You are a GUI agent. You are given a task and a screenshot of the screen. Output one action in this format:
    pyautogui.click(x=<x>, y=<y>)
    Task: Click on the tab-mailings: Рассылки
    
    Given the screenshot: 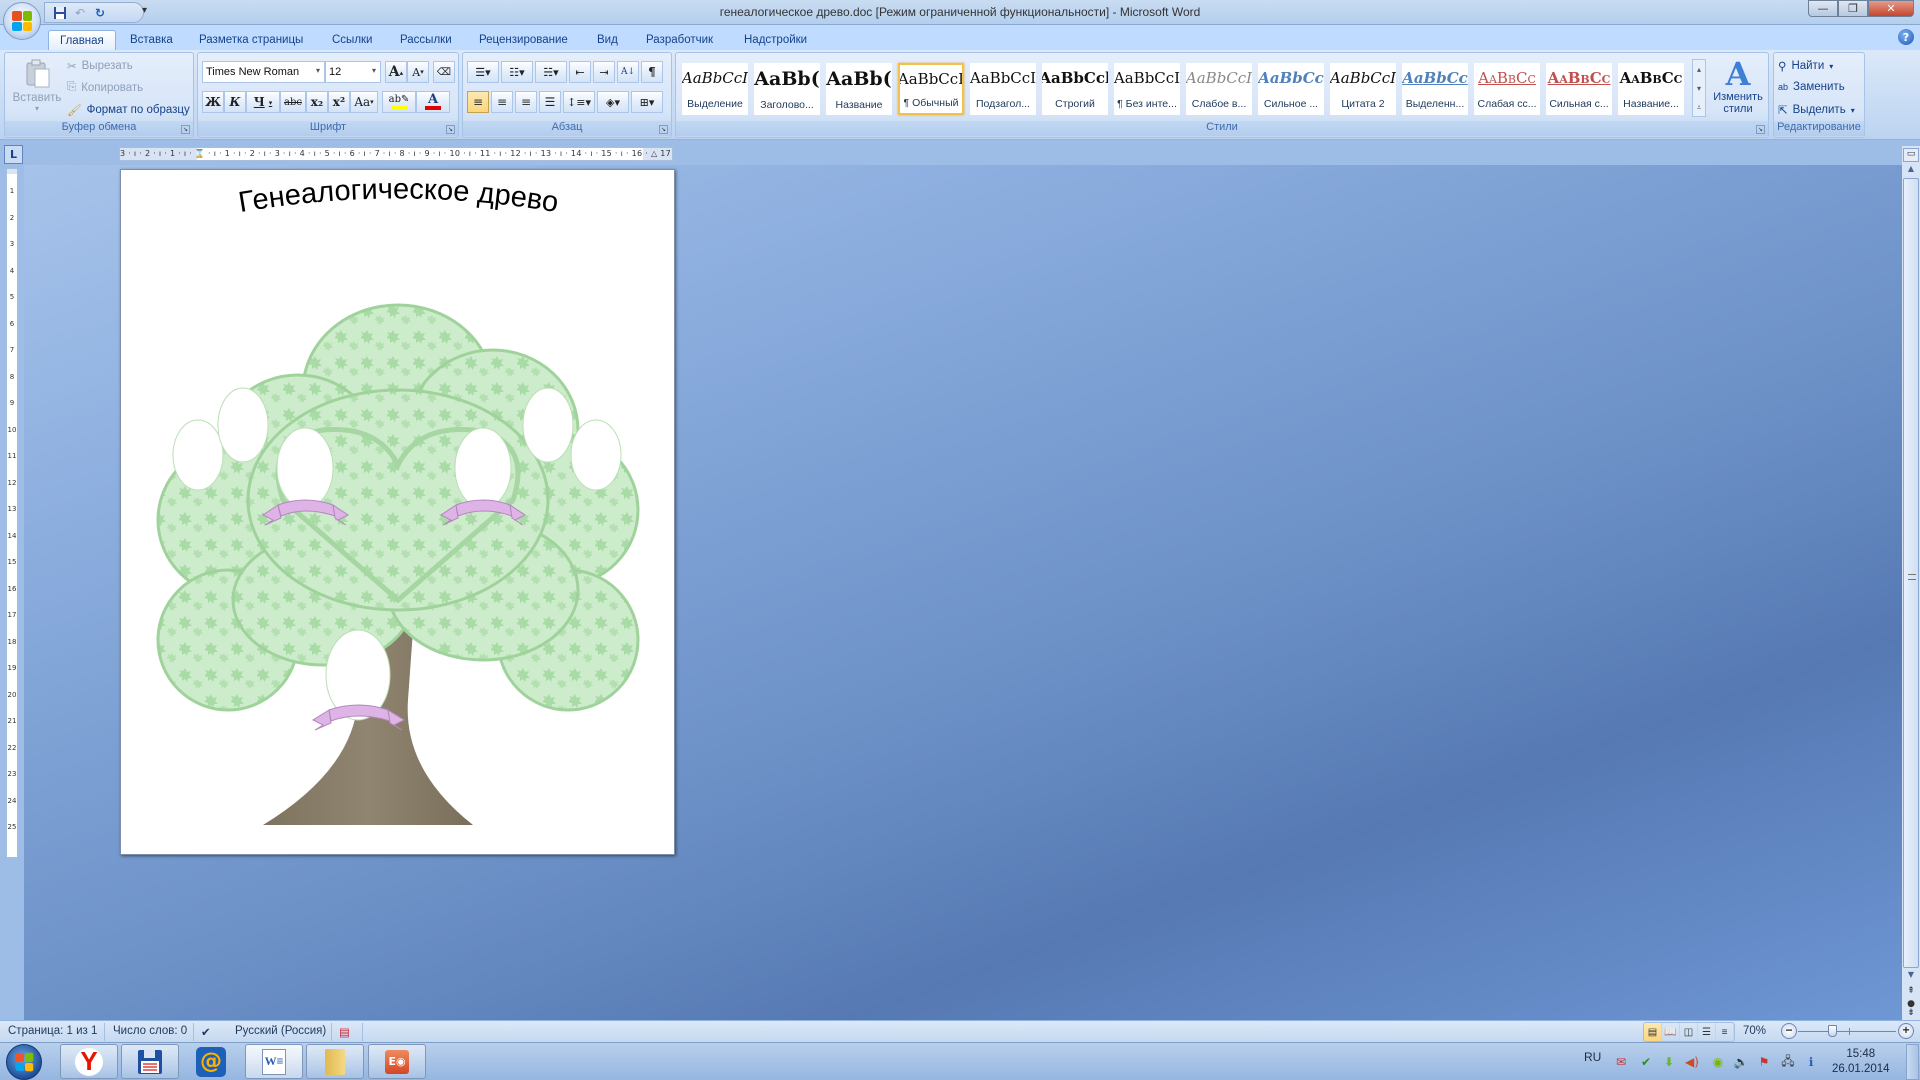 What is the action you would take?
    pyautogui.click(x=426, y=40)
    